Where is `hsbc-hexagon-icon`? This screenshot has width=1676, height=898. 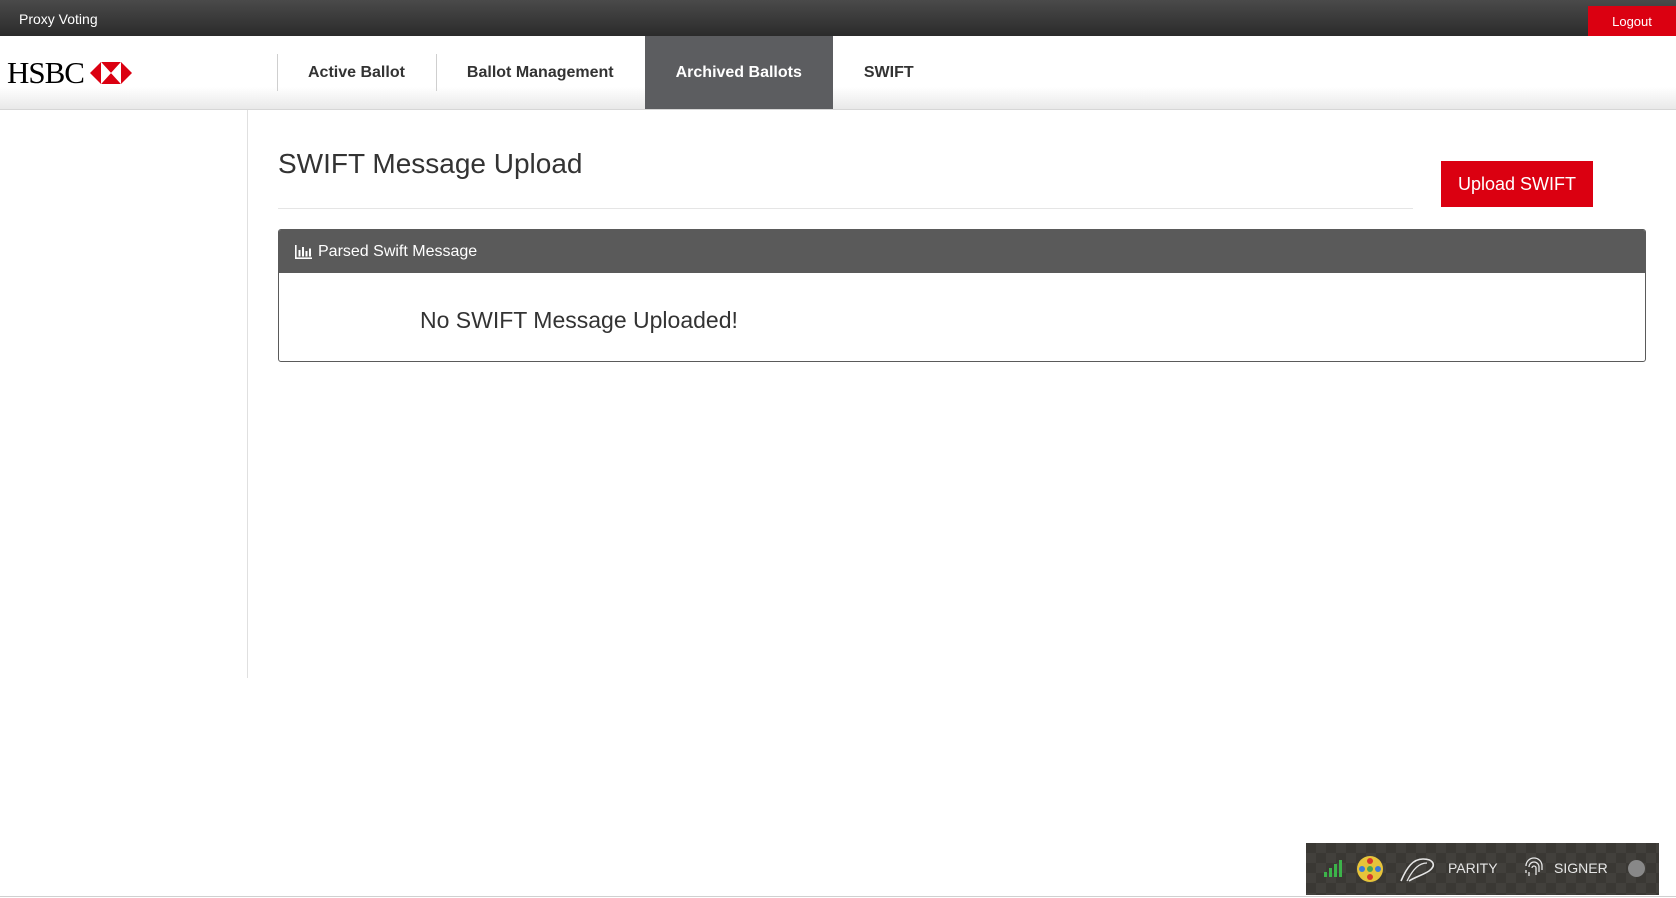
hsbc-hexagon-icon is located at coordinates (110, 73).